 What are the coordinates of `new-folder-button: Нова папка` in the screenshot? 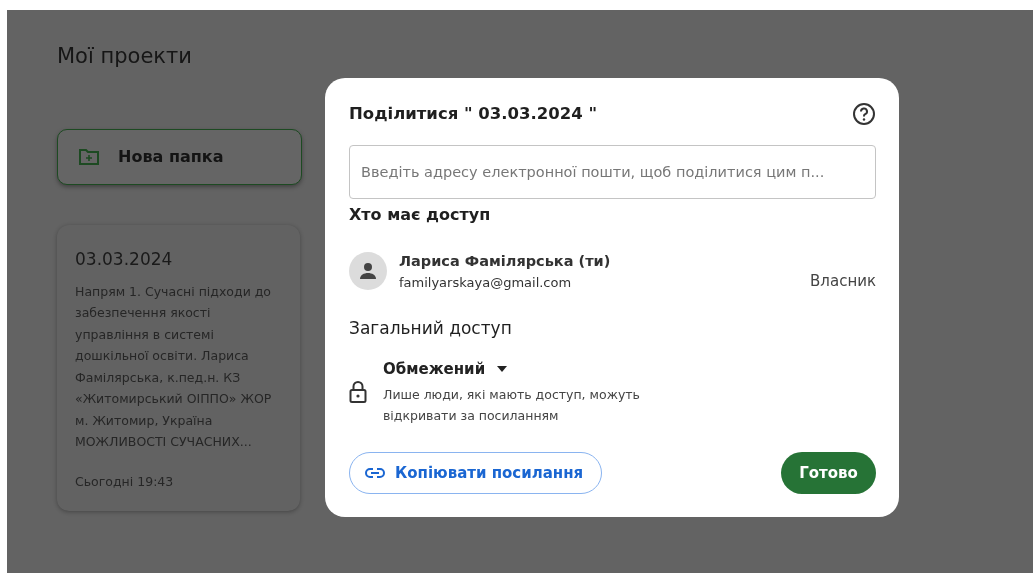 It's located at (179, 157).